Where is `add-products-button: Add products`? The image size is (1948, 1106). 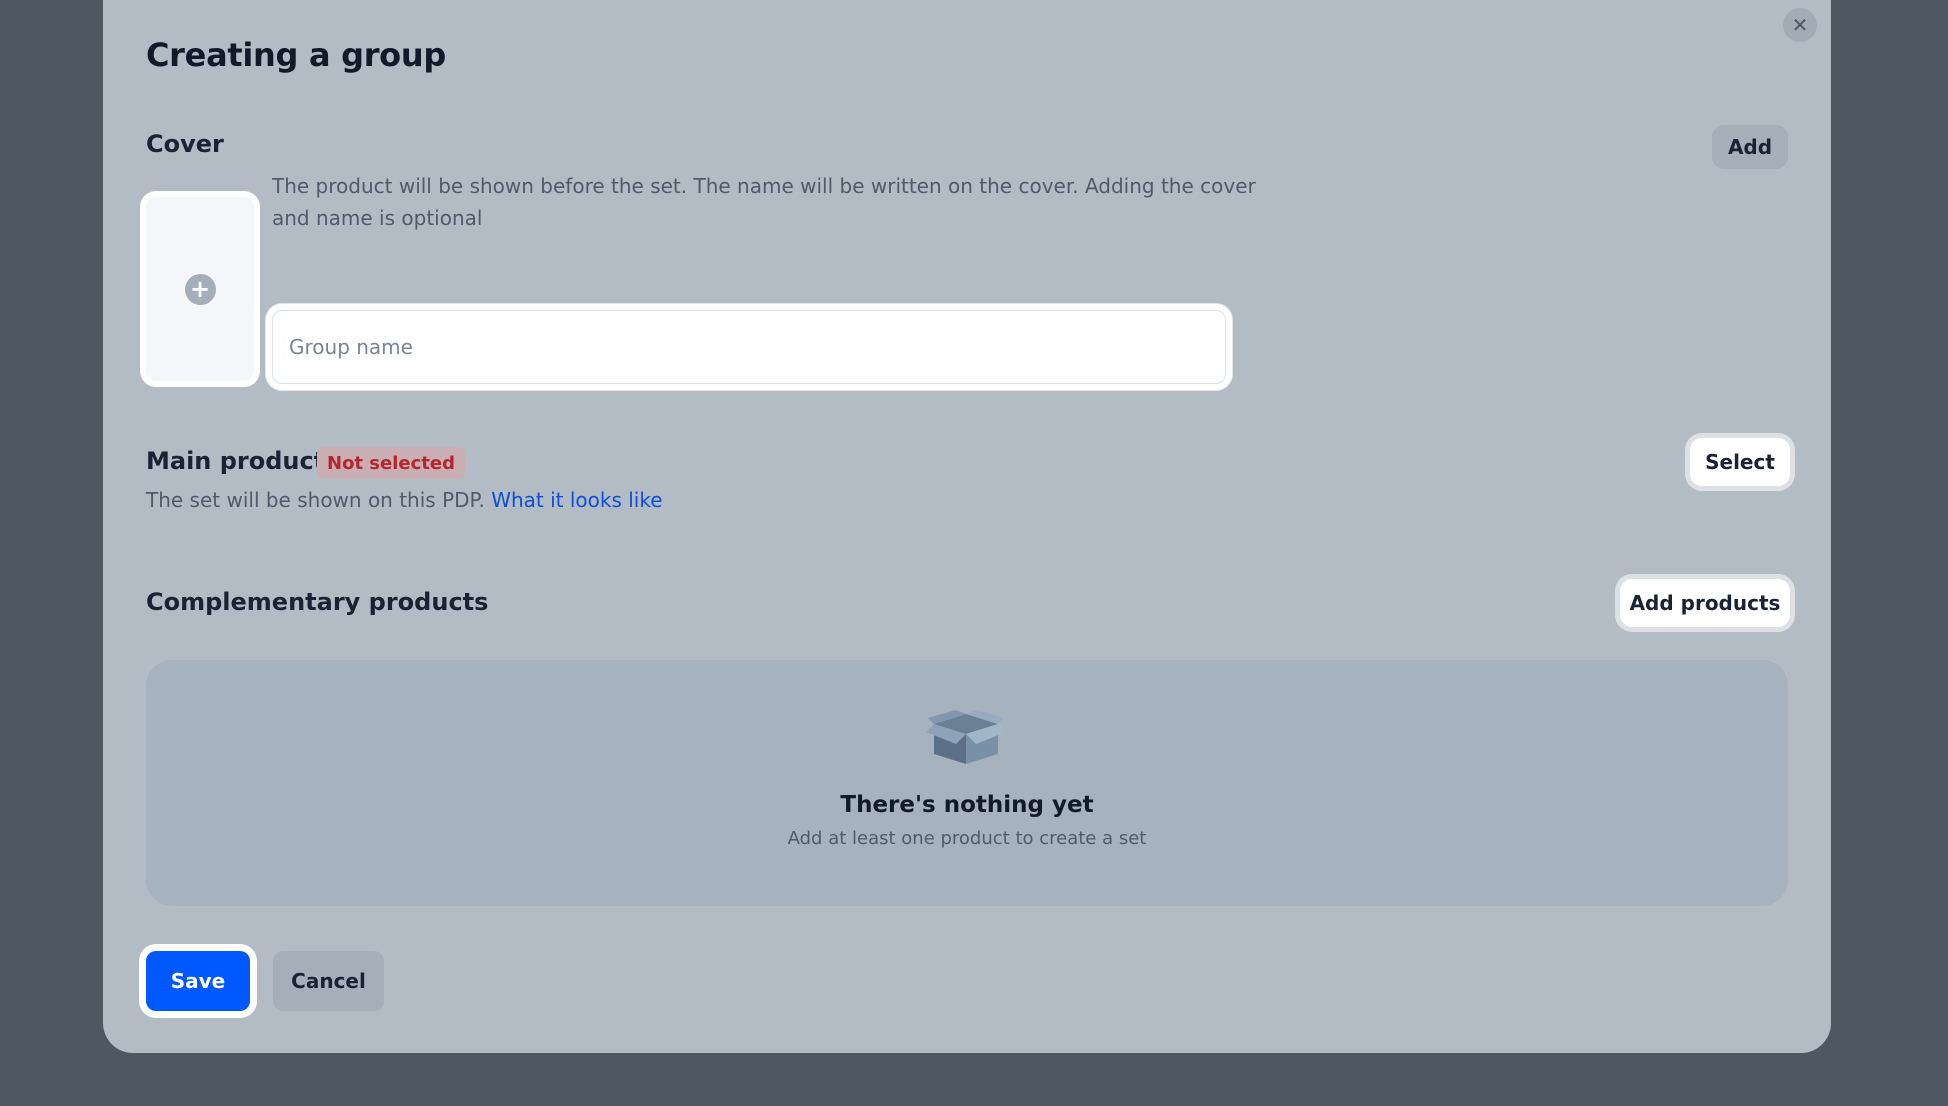
add-products-button: Add products is located at coordinates (1705, 603).